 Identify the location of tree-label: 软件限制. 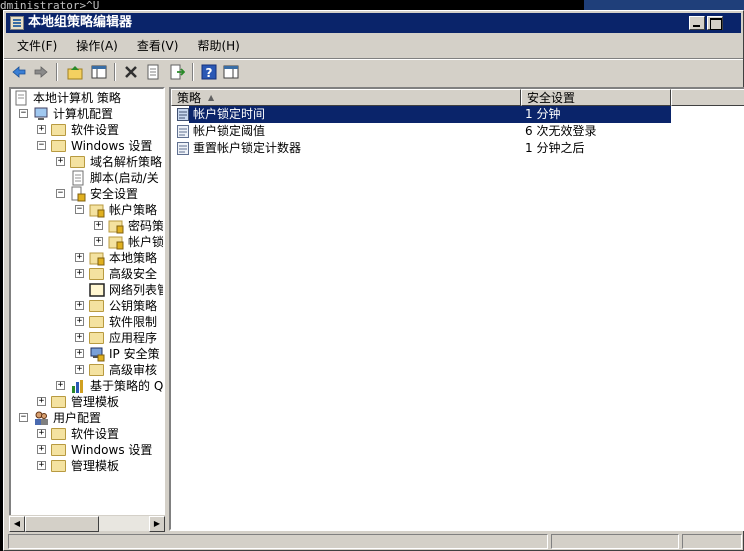
(133, 322).